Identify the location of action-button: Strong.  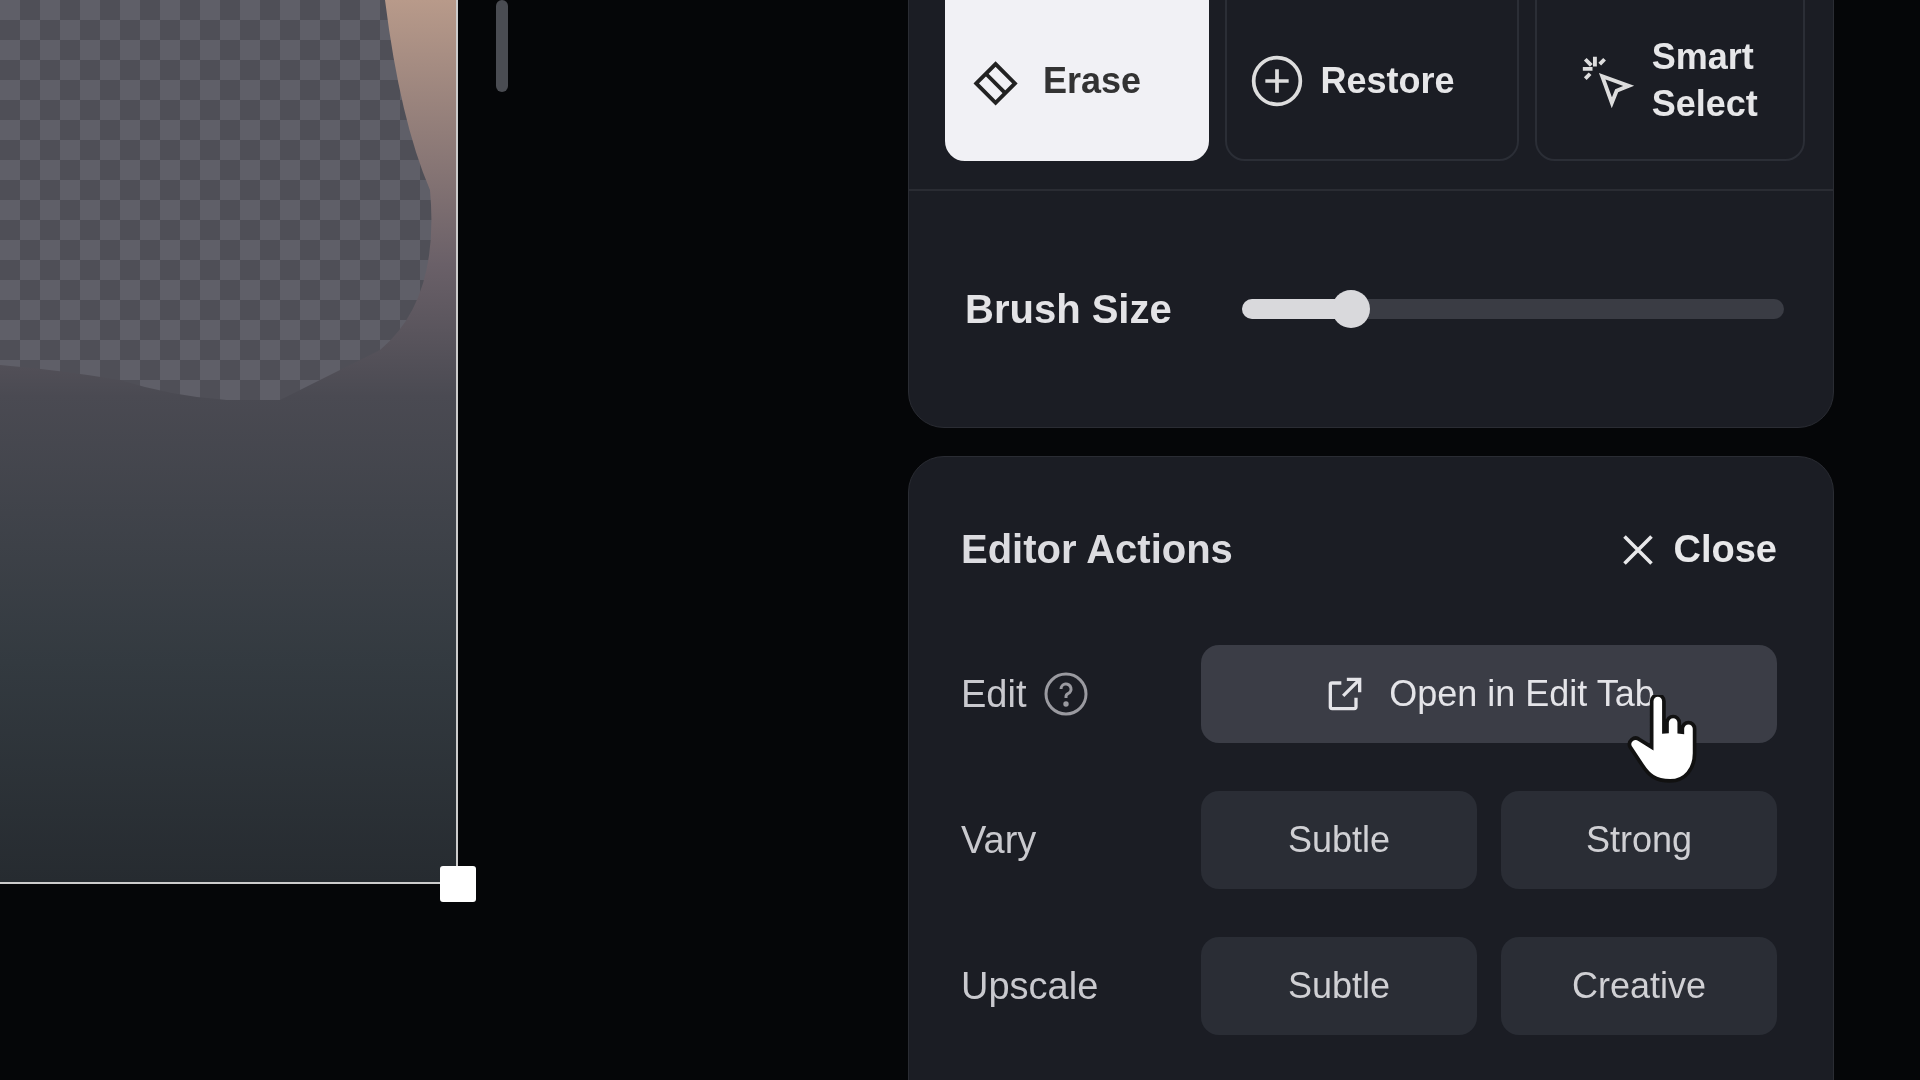
(1639, 840).